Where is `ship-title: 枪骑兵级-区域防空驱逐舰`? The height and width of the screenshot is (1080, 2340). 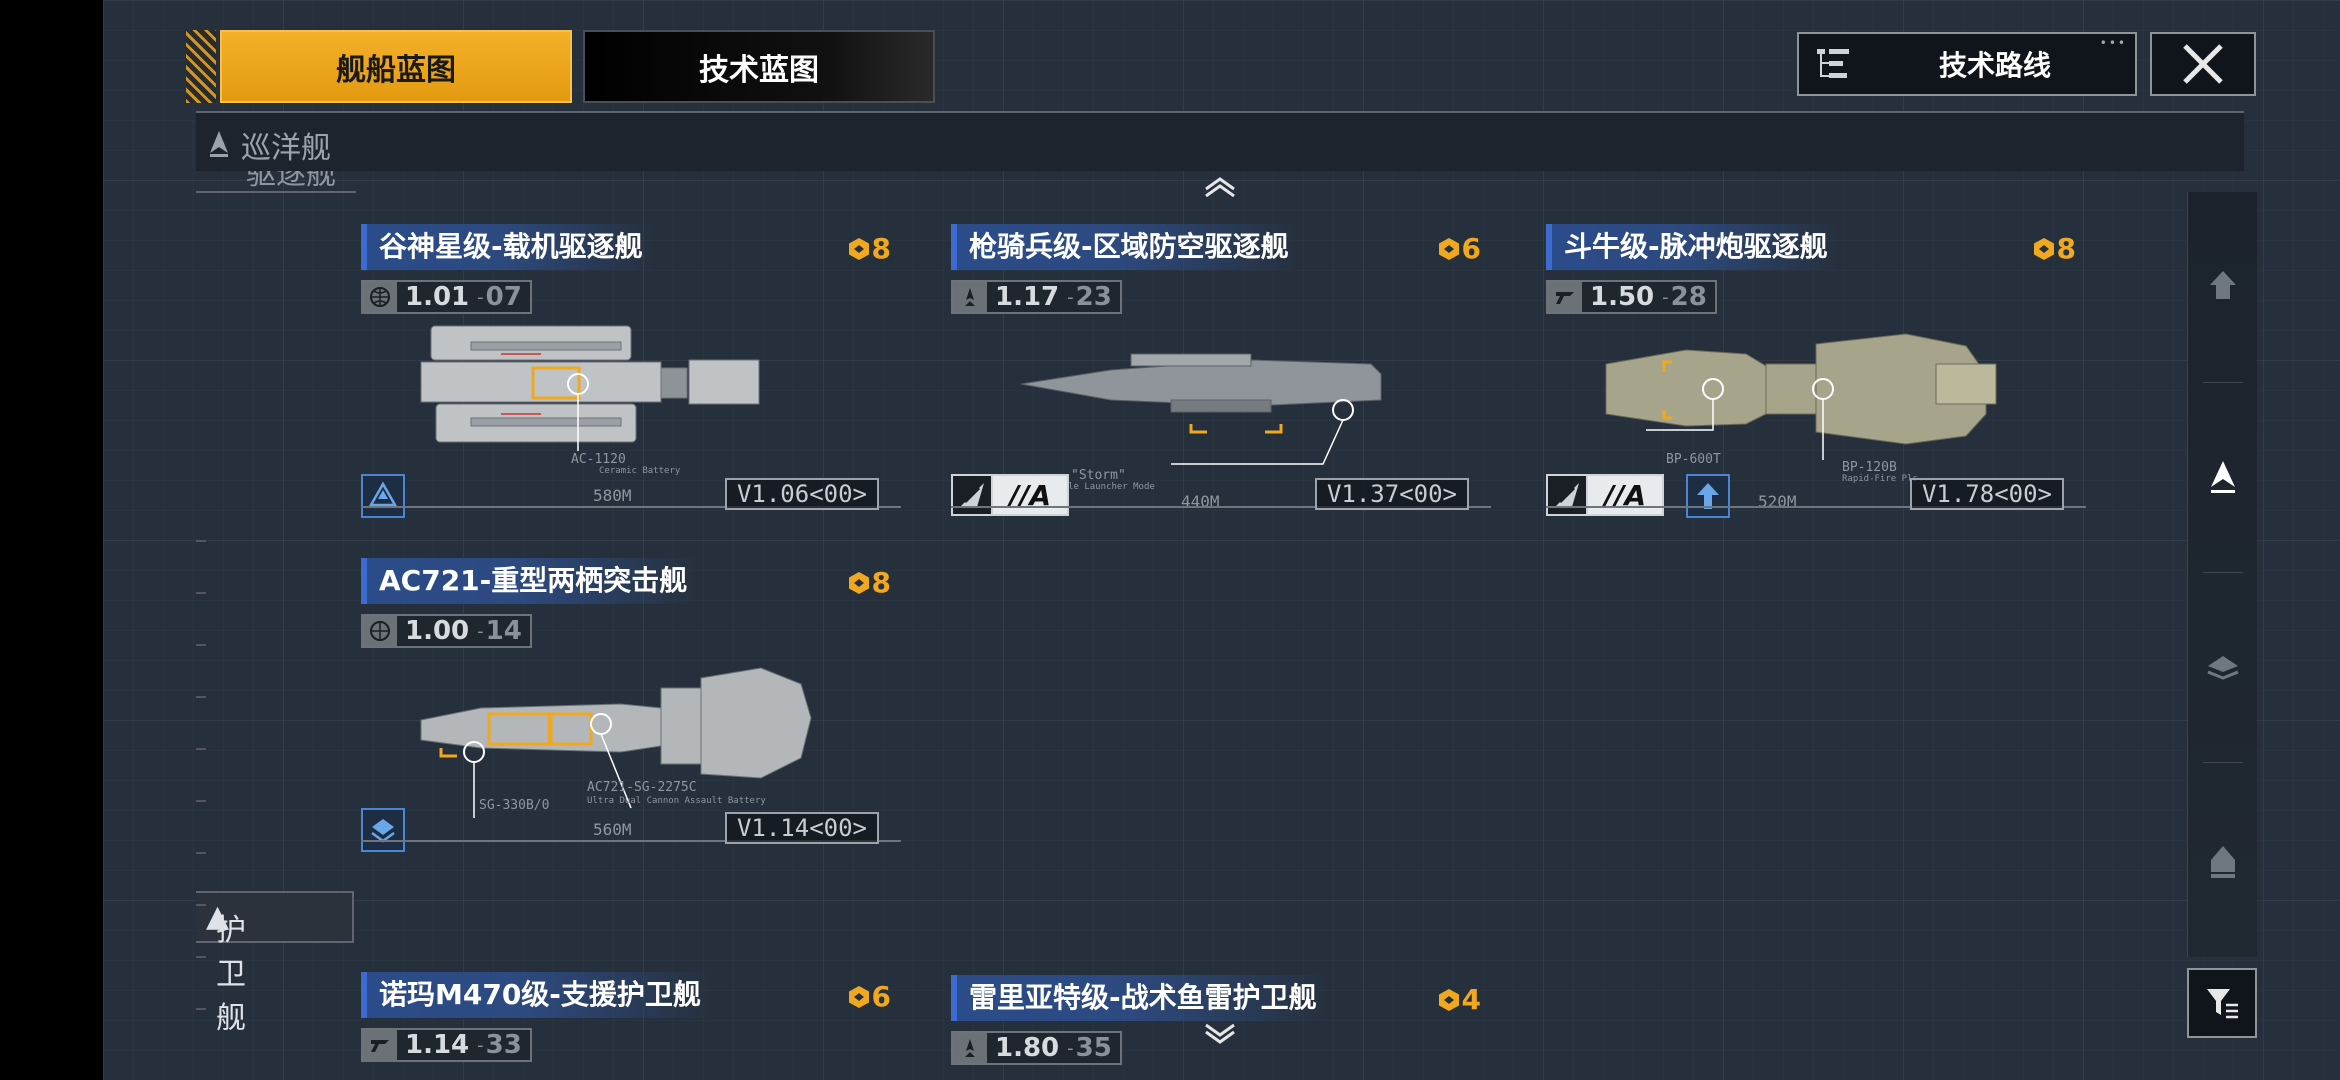 ship-title: 枪骑兵级-区域防空驱逐舰 is located at coordinates (1126, 247).